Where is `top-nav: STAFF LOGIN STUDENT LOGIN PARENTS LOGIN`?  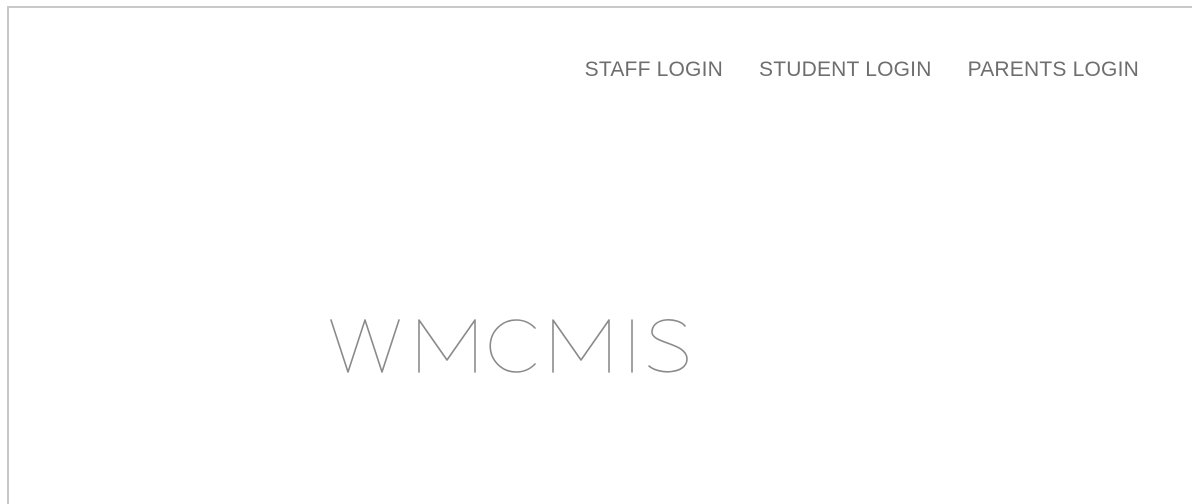
top-nav: STAFF LOGIN STUDENT LOGIN PARENTS LOGIN is located at coordinates (862, 70).